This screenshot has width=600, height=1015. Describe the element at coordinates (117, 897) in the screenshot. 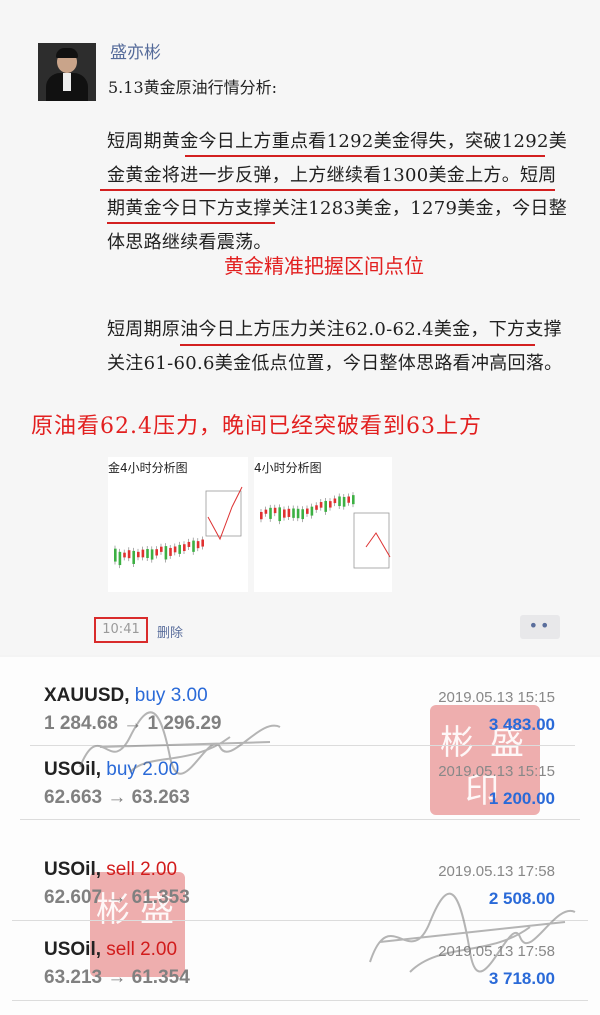

I see `trade-prices: 62.607 → 61.353` at that location.